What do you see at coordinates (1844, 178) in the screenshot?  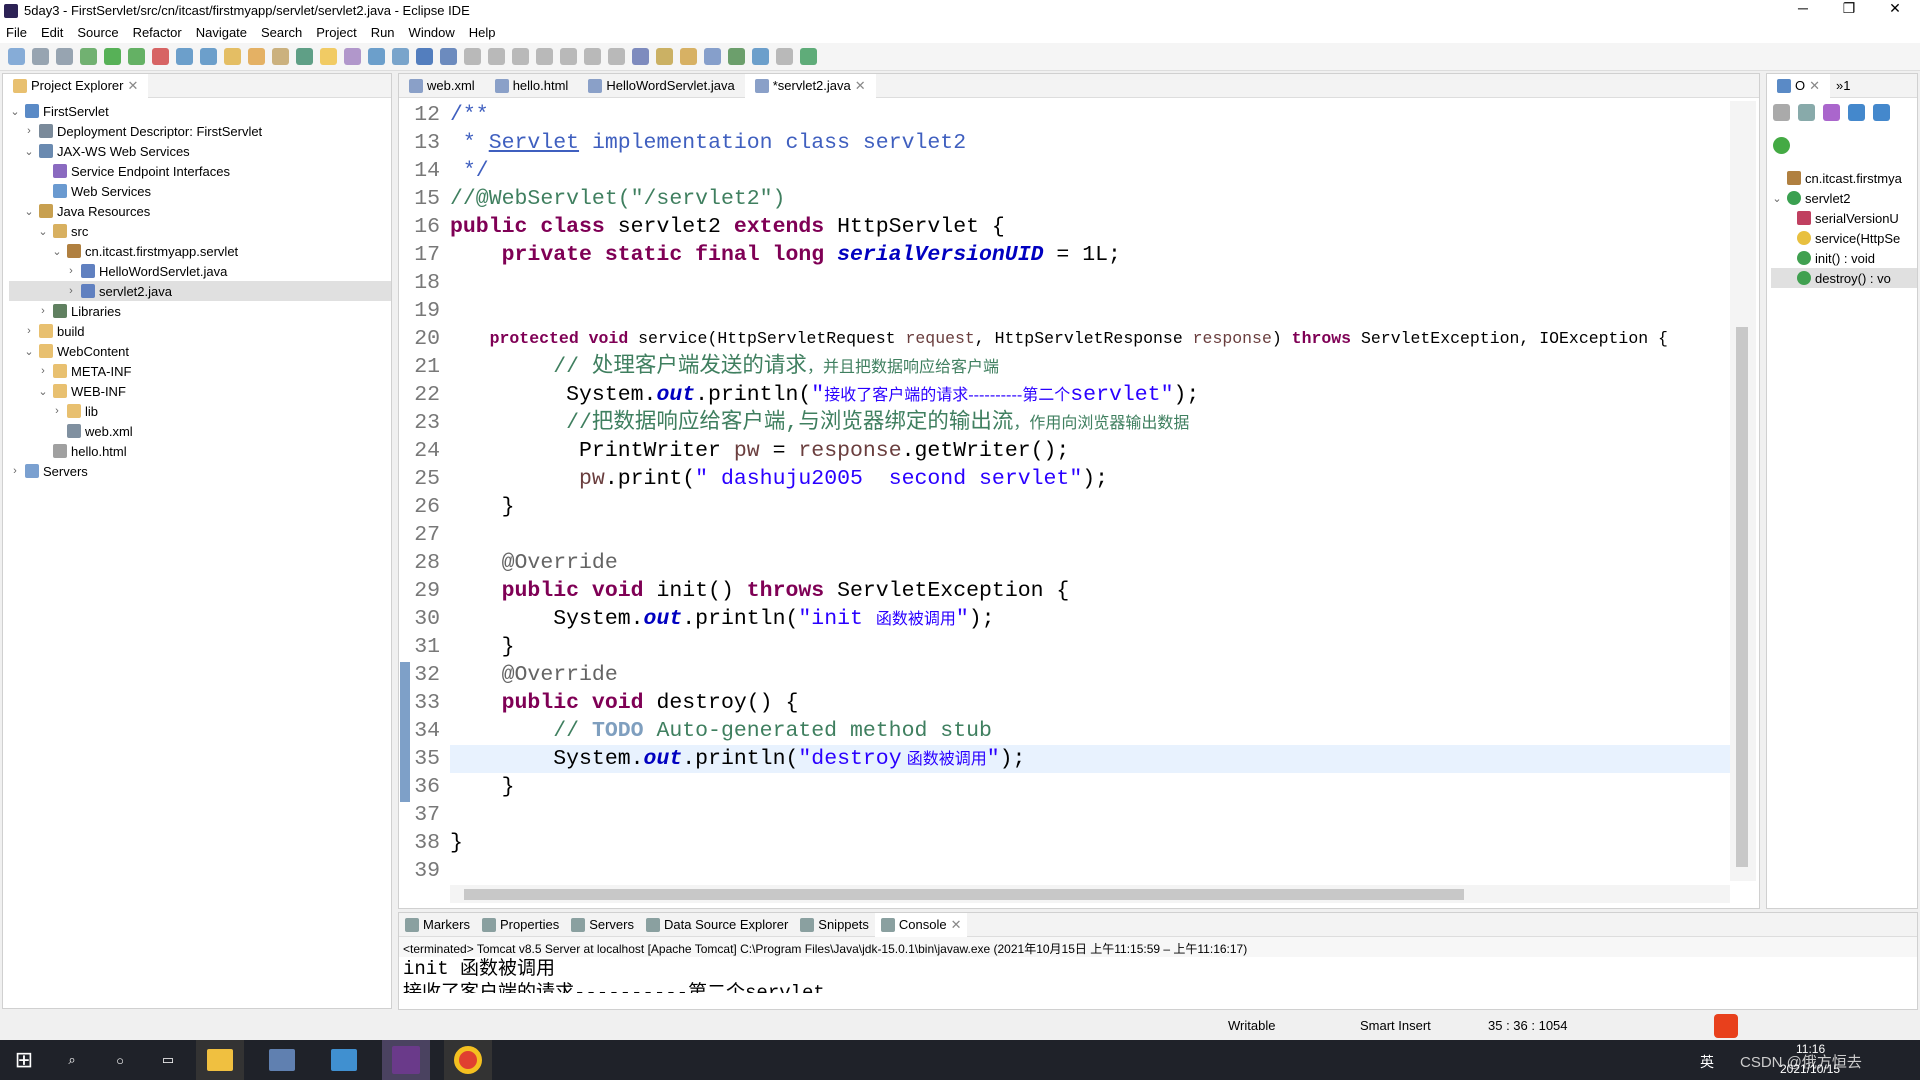 I see `tree-item: cn.itcast.firstmya` at bounding box center [1844, 178].